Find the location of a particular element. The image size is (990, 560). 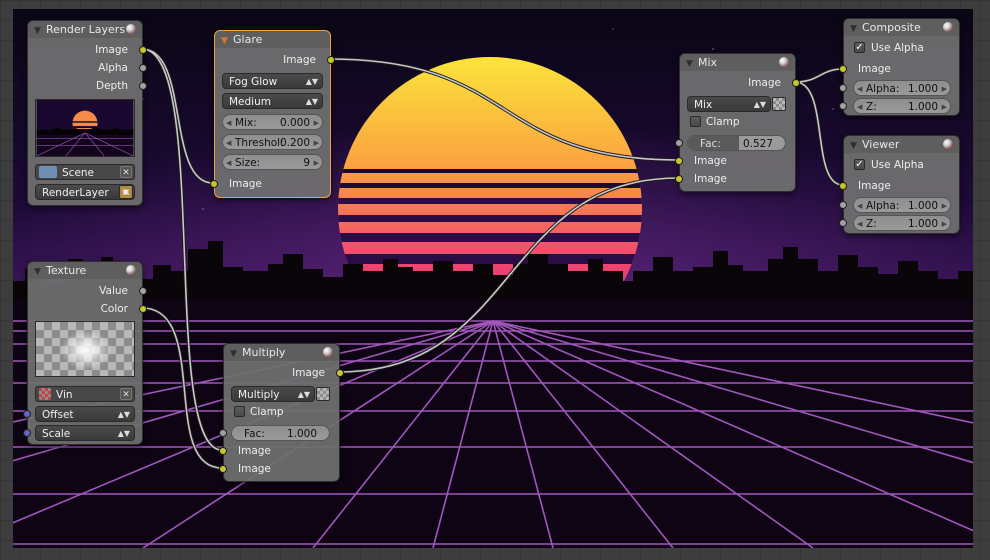

node-header: ▼ Multiply is located at coordinates (281, 352).